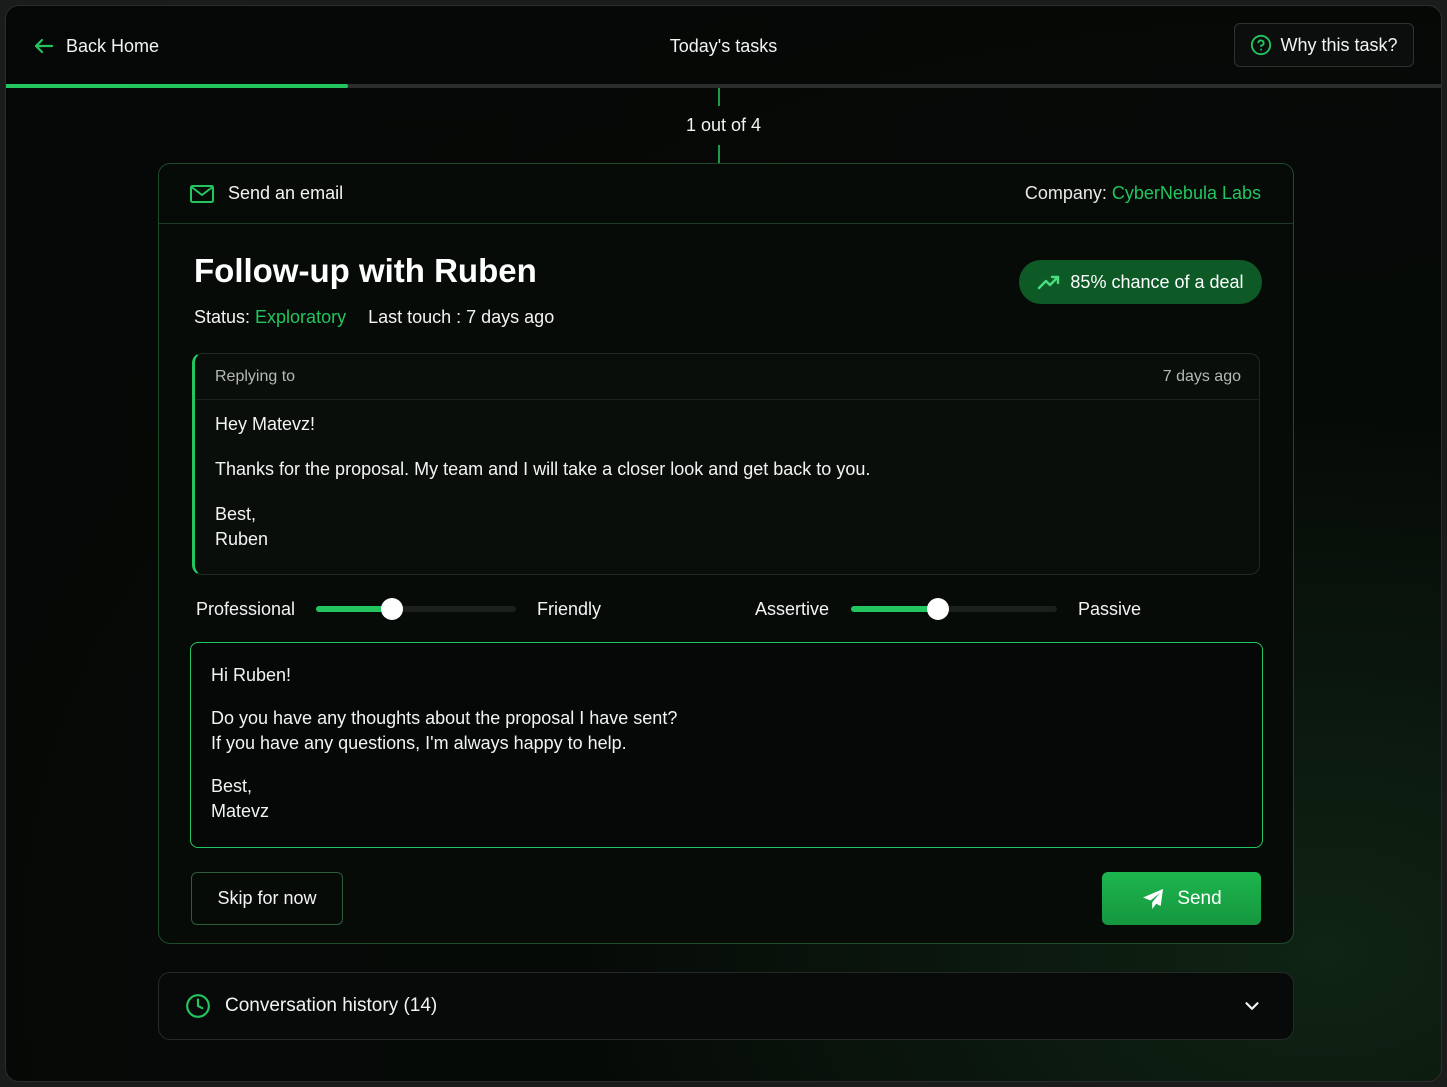 Image resolution: width=1447 pixels, height=1087 pixels. What do you see at coordinates (202, 193) in the screenshot?
I see `mail-icon` at bounding box center [202, 193].